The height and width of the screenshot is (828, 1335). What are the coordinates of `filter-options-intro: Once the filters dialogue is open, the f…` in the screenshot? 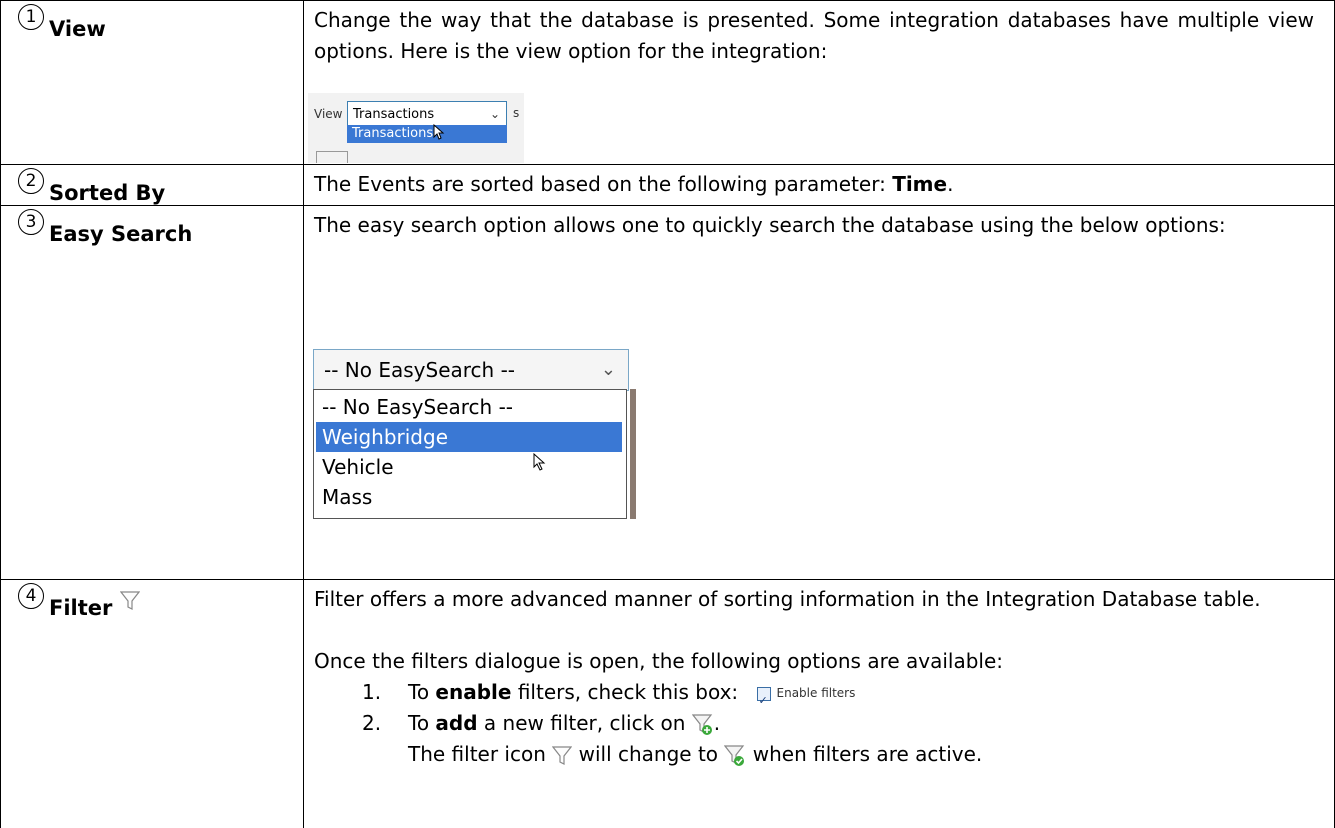 It's located at (659, 661).